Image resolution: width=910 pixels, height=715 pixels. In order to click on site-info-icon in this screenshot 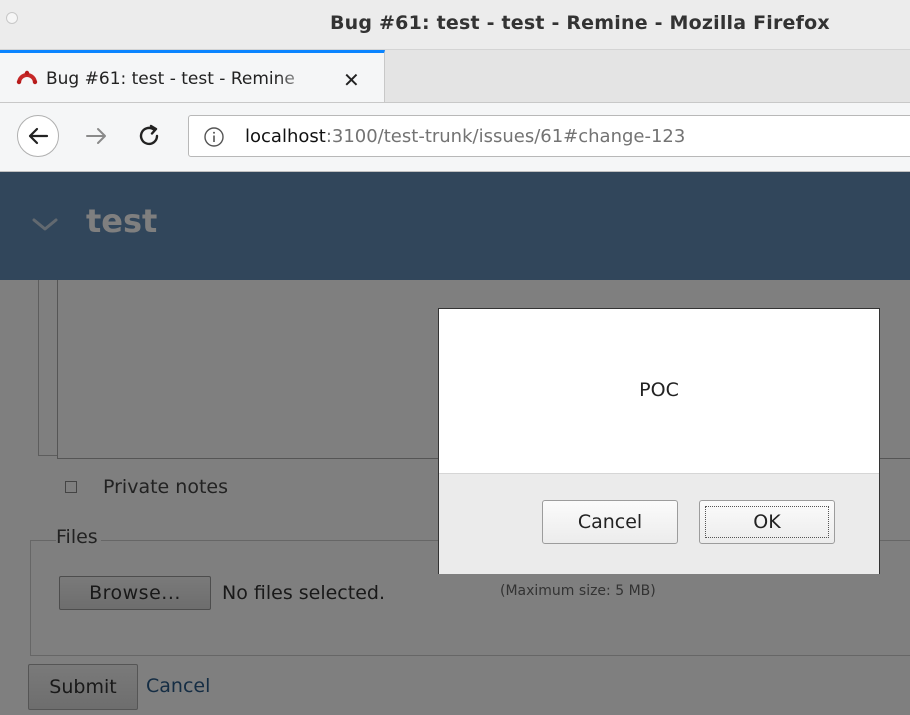, I will do `click(214, 139)`.